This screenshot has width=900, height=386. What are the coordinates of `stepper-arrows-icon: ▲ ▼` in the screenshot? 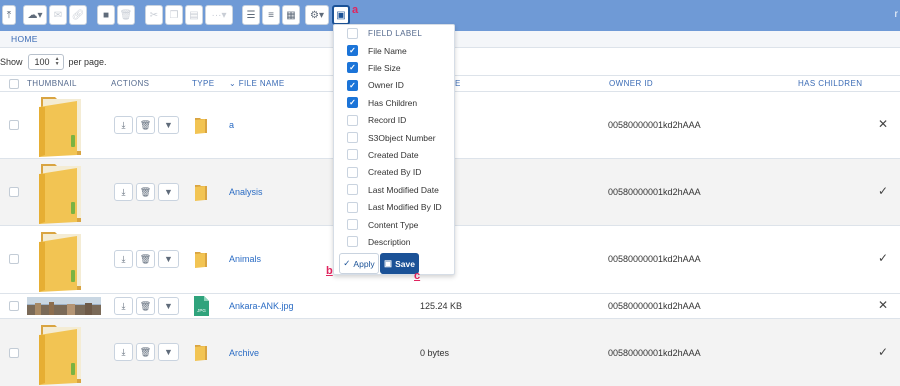 It's located at (57, 61).